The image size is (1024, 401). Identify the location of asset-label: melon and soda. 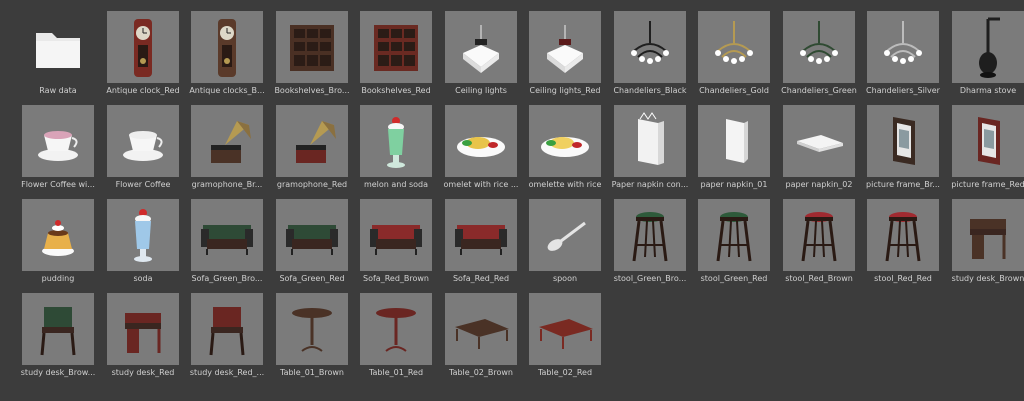
(396, 184).